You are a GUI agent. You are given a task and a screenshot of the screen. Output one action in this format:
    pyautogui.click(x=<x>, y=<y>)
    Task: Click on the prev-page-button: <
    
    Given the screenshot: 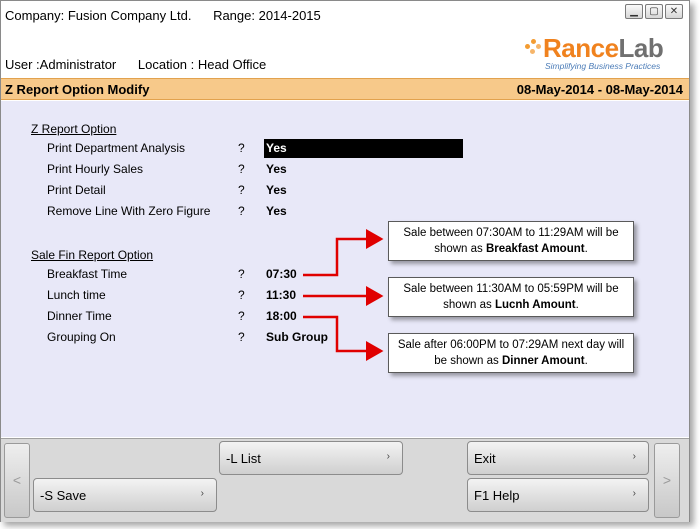 What is the action you would take?
    pyautogui.click(x=17, y=480)
    